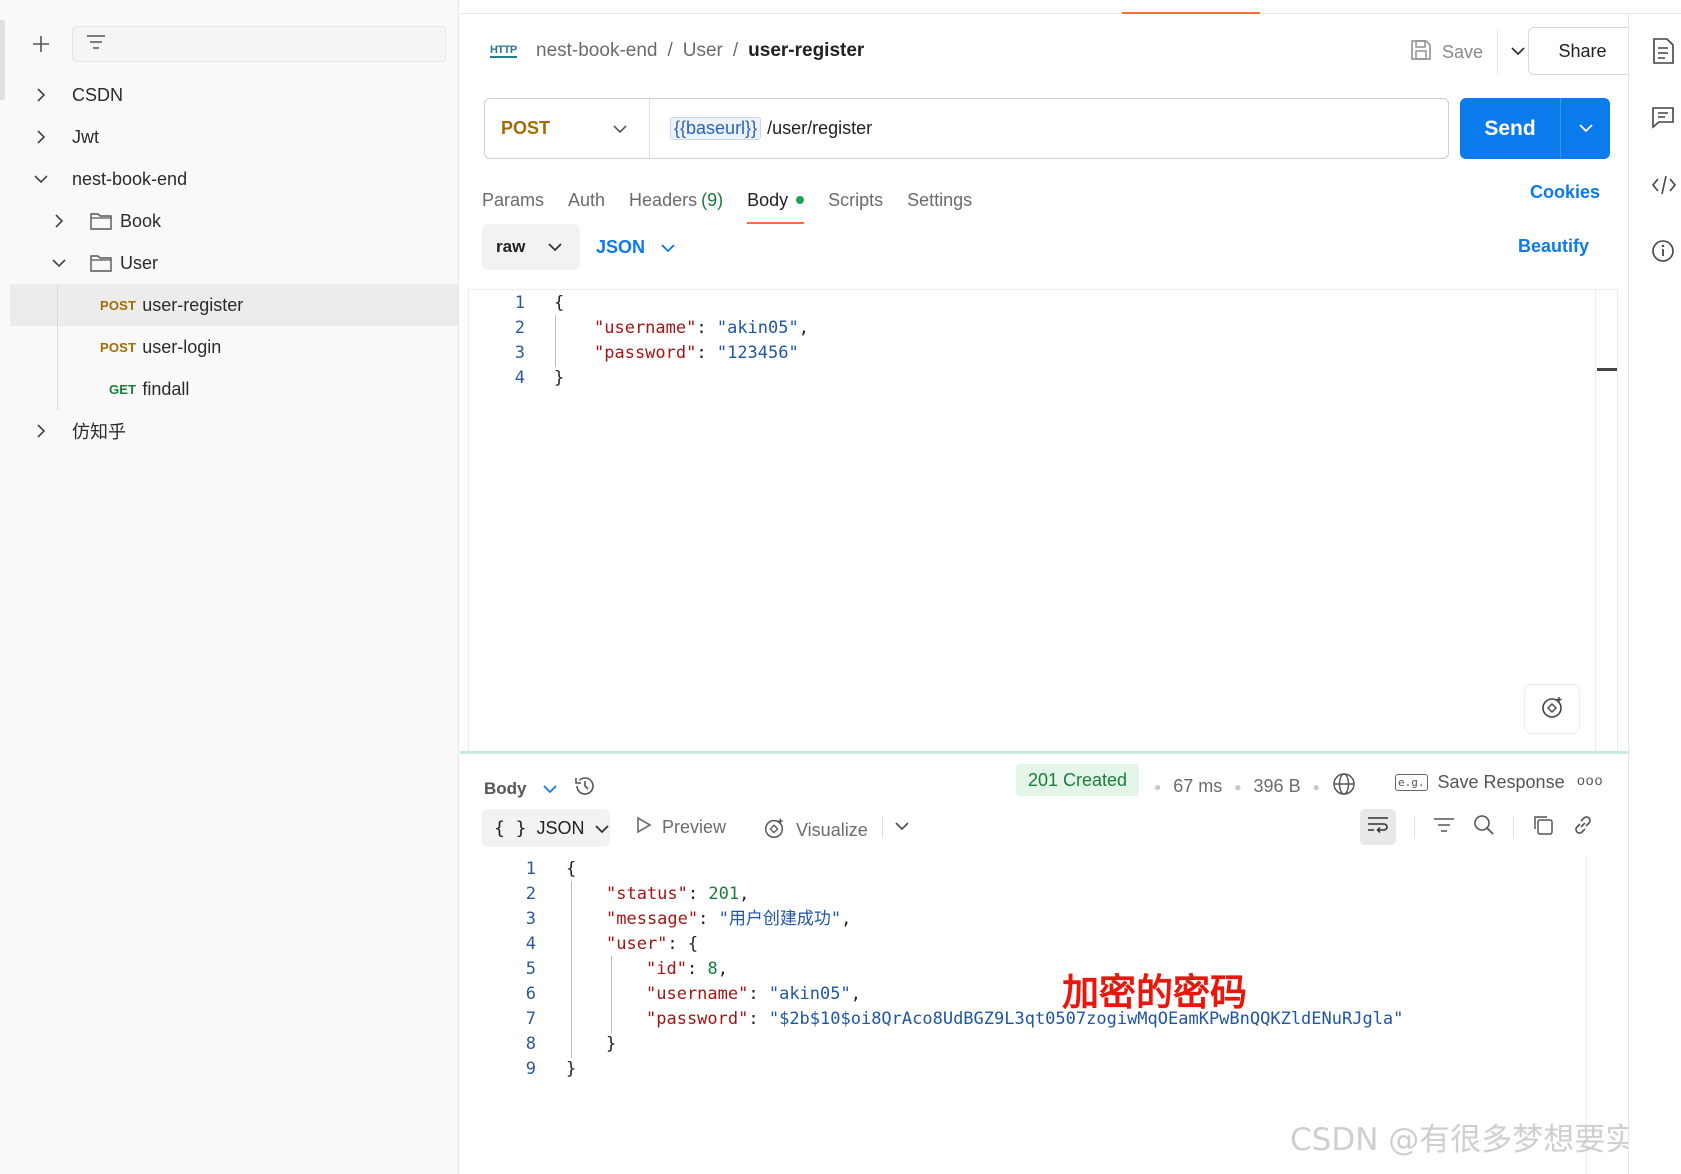 The height and width of the screenshot is (1174, 1681). What do you see at coordinates (1590, 780) in the screenshot?
I see `more-options-icon: ooo` at bounding box center [1590, 780].